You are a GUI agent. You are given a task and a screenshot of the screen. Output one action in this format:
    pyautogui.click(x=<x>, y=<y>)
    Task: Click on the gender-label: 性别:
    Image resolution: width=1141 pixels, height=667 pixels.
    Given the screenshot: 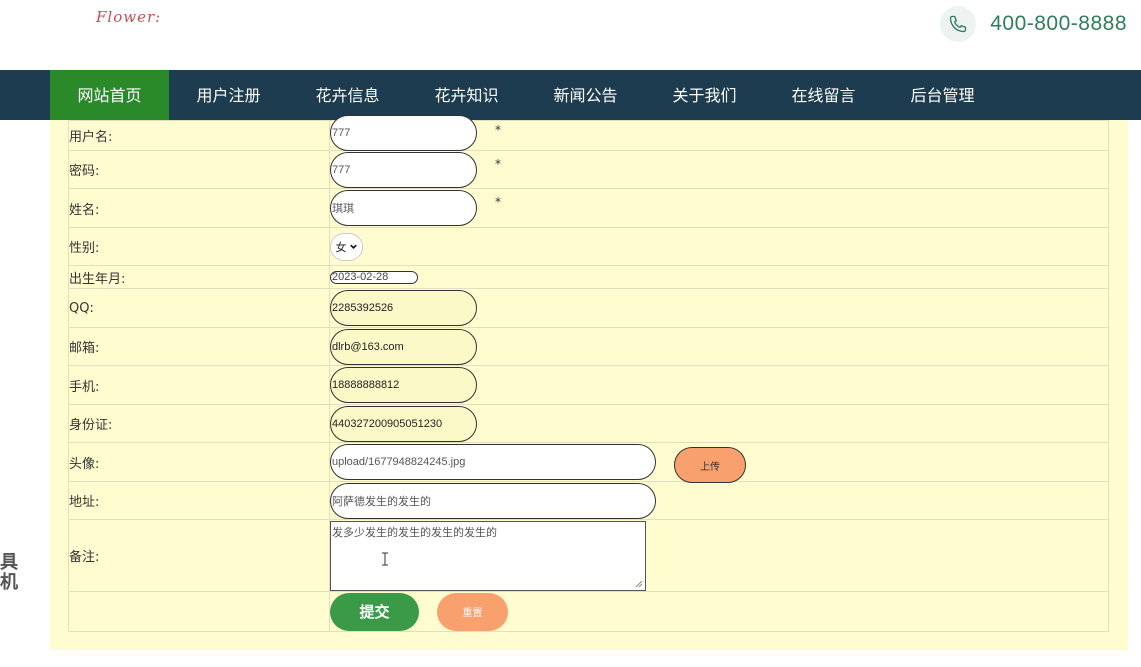 What is the action you would take?
    pyautogui.click(x=199, y=246)
    